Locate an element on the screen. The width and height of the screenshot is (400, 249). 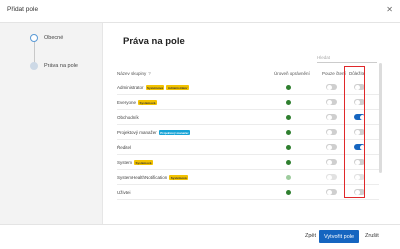
scrollbar is located at coordinates (380, 118).